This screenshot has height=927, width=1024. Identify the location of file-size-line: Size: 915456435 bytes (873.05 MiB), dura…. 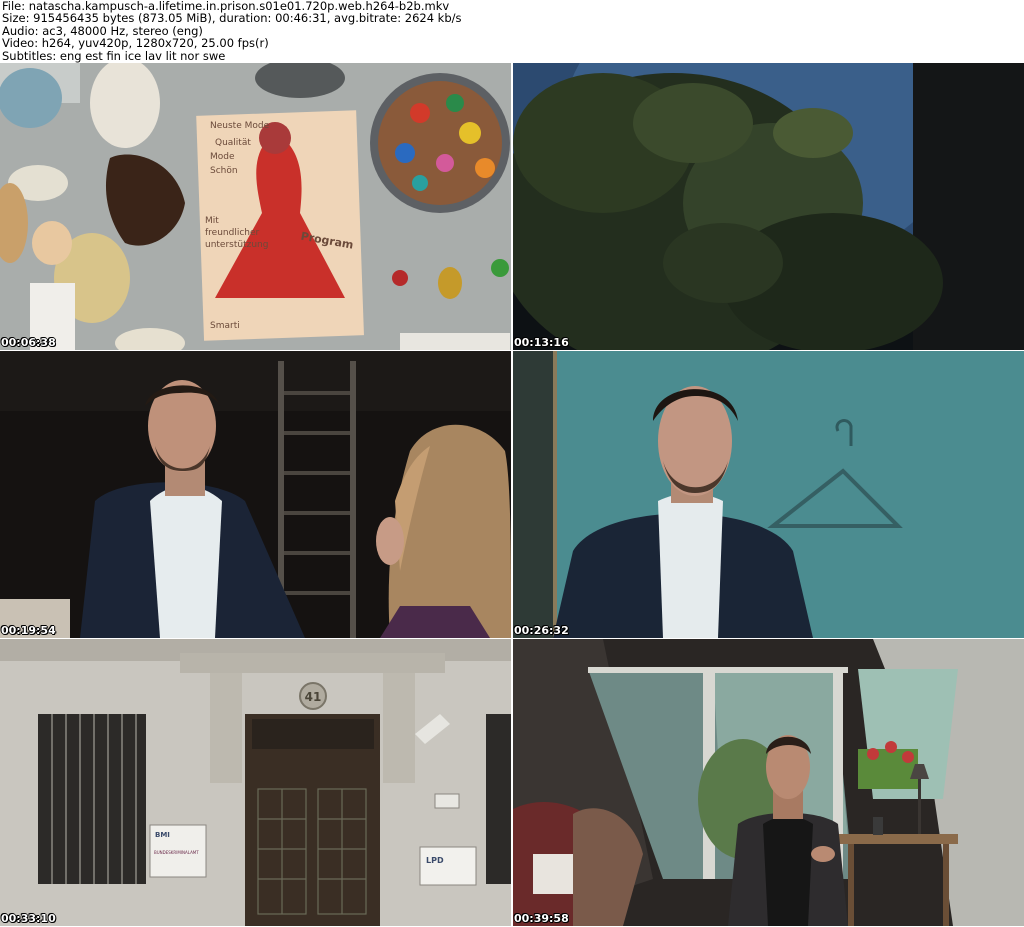
(232, 18).